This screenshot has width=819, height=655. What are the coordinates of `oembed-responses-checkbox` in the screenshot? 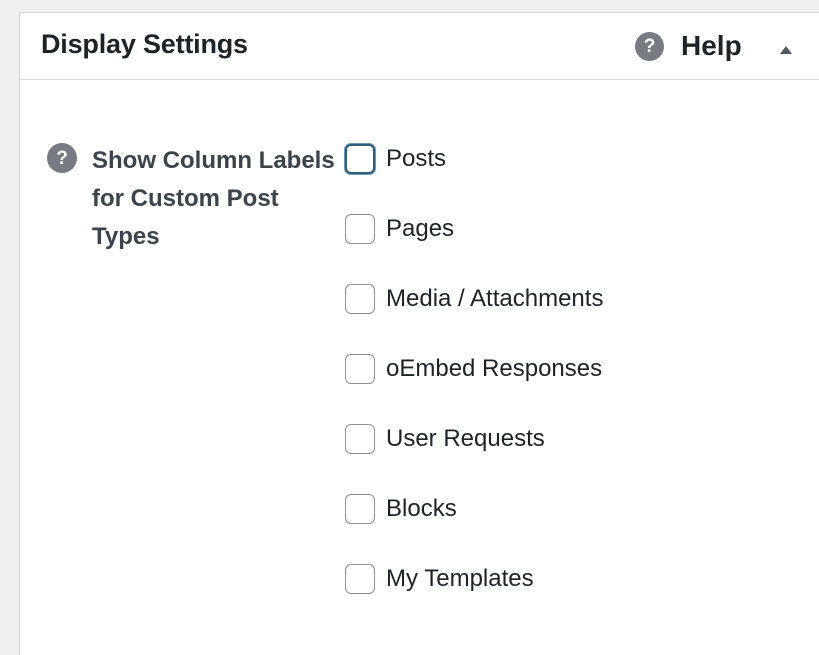 It's located at (360, 369).